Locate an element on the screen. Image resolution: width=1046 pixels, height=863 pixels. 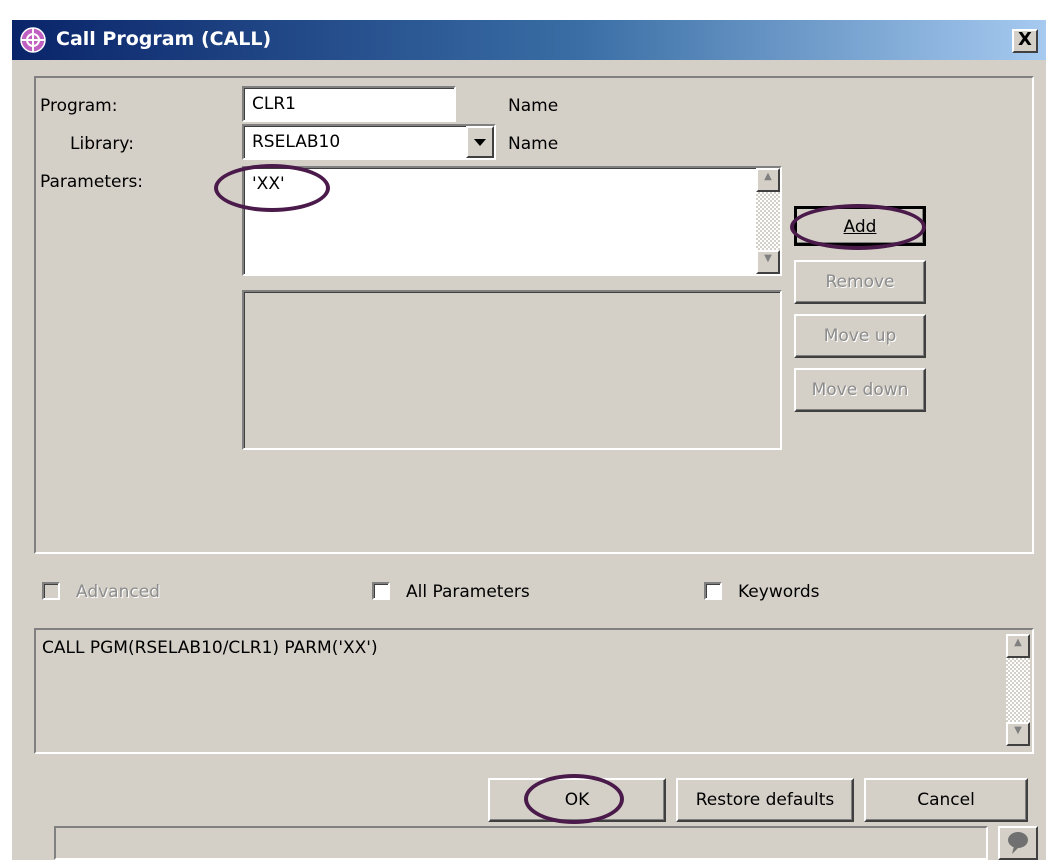
move-down-button: Move down is located at coordinates (860, 390).